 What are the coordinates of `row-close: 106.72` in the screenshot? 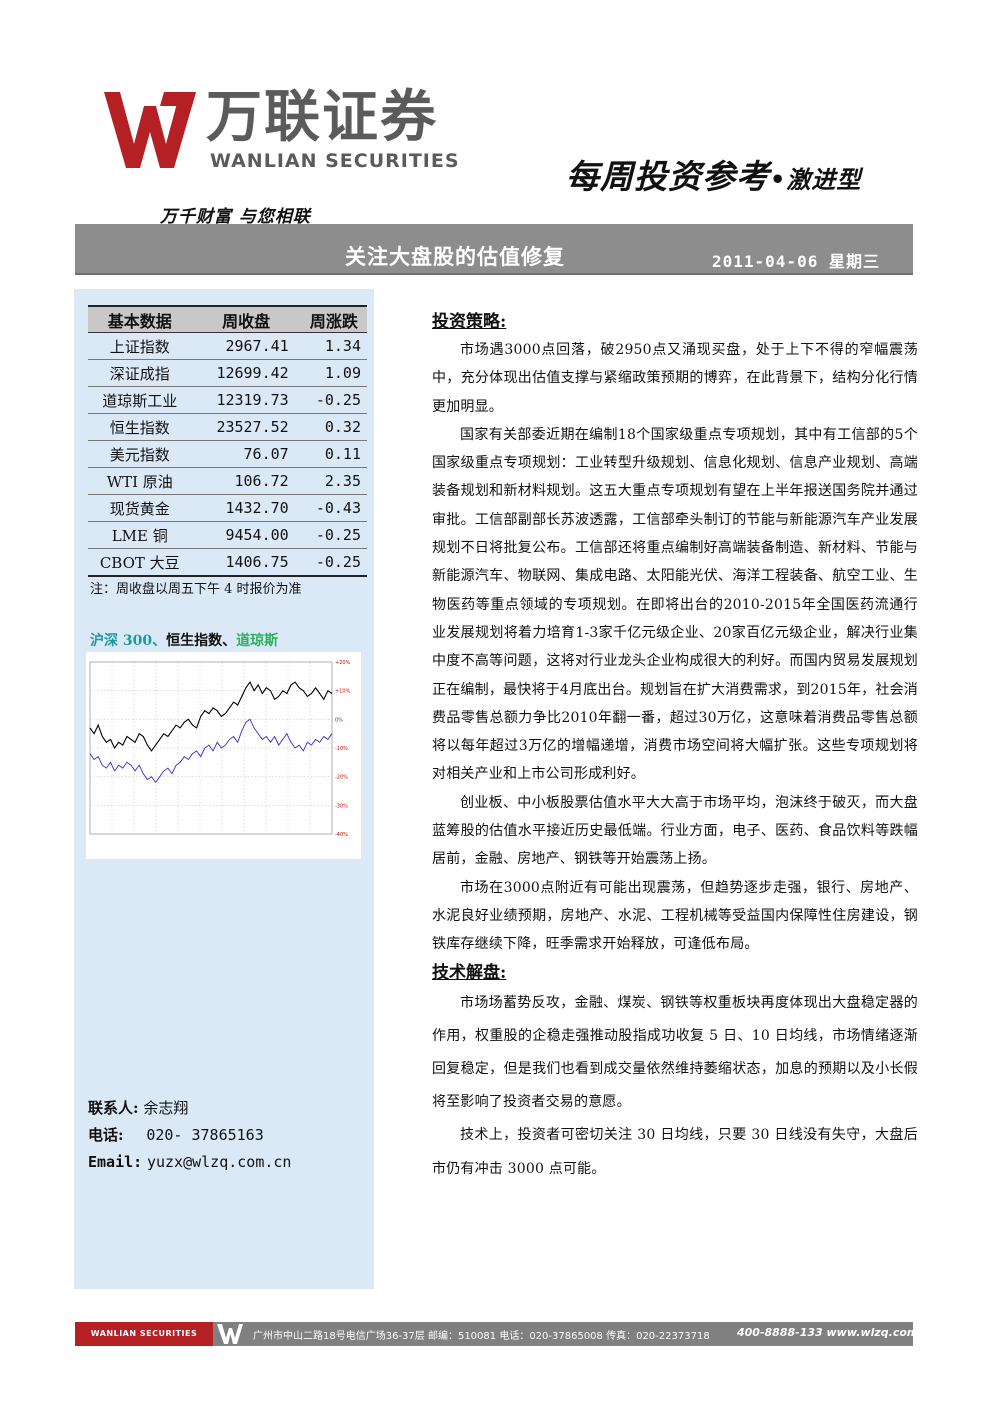 It's located at (246, 481).